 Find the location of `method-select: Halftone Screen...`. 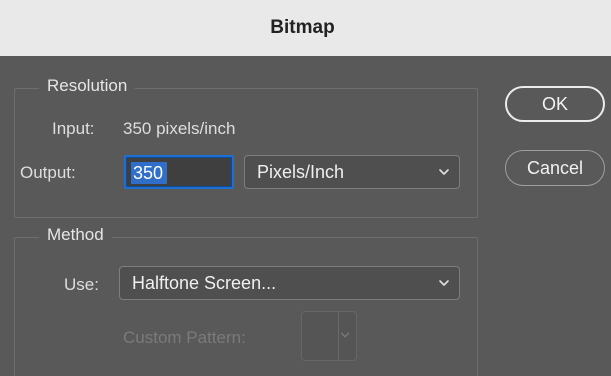

method-select: Halftone Screen... is located at coordinates (289, 283).